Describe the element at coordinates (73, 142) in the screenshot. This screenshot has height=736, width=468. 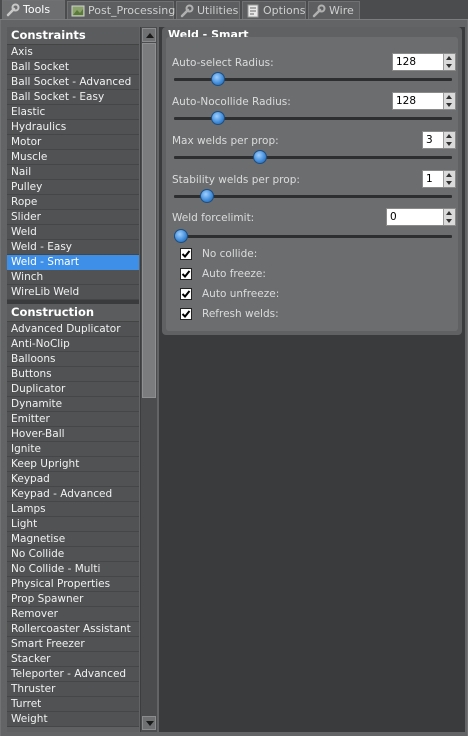
I see `list-item: Motor` at that location.